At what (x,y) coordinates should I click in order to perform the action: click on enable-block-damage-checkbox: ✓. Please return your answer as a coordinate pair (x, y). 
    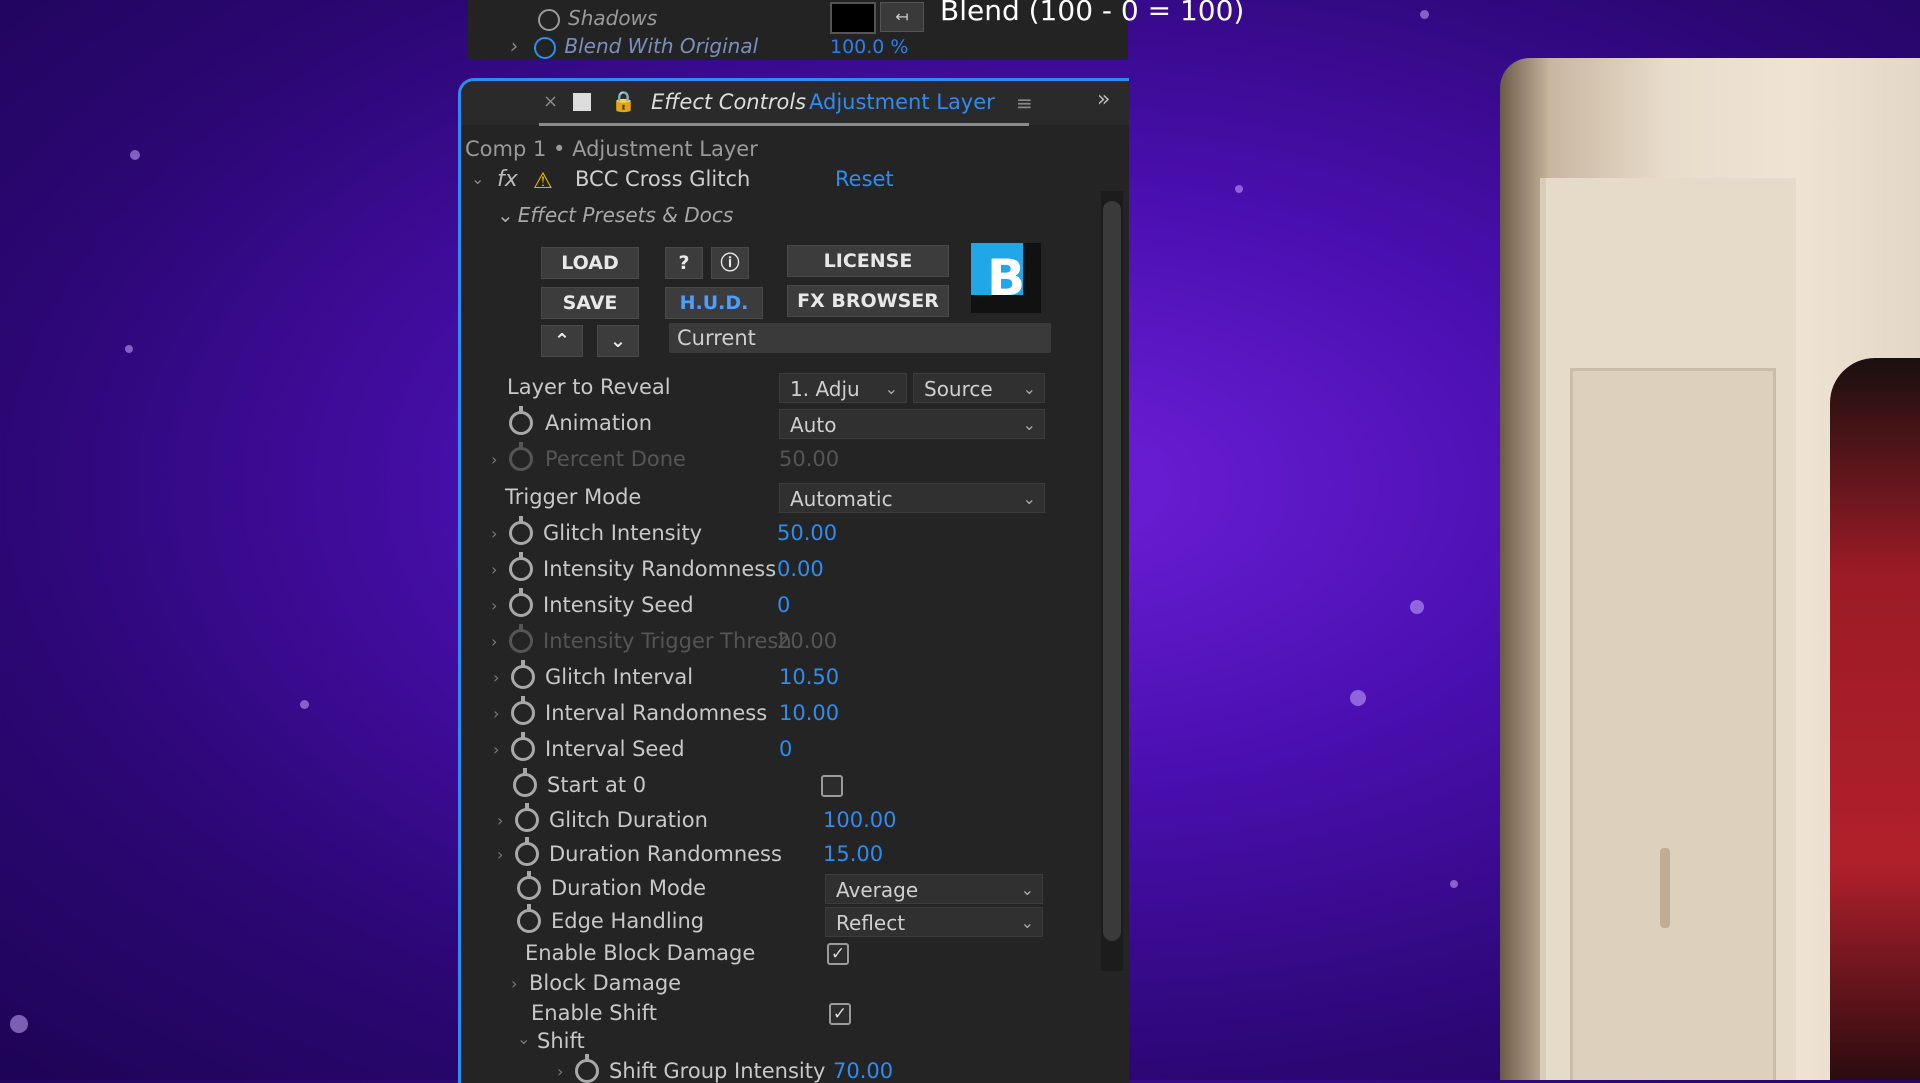
    Looking at the image, I should click on (838, 954).